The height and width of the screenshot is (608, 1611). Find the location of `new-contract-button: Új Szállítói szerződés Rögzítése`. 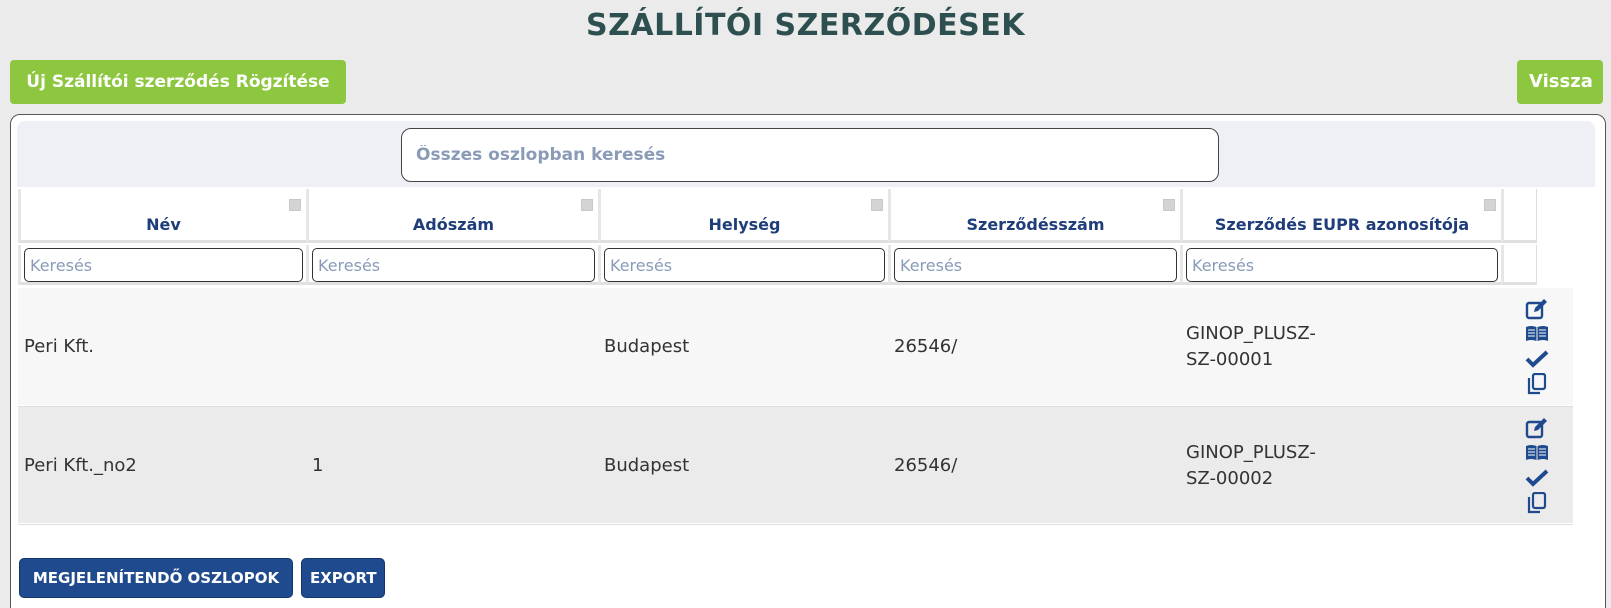

new-contract-button: Új Szállítói szerződés Rögzítése is located at coordinates (178, 82).